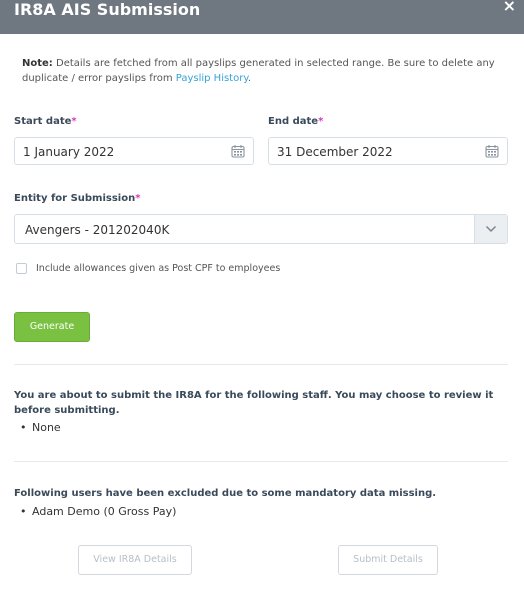  I want to click on note-prefix: Note:, so click(37, 63).